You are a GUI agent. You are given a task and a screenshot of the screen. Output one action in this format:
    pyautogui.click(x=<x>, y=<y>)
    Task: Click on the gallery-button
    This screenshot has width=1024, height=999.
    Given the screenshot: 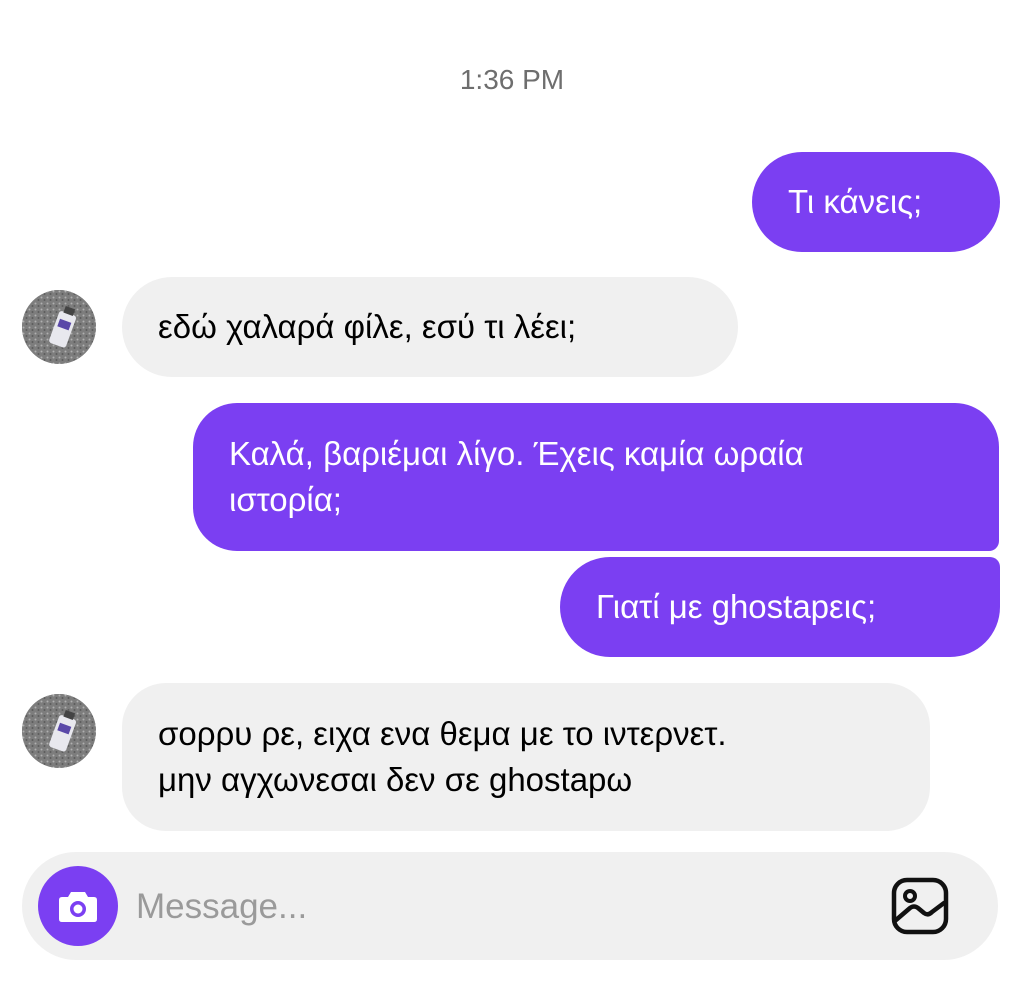 What is the action you would take?
    pyautogui.click(x=920, y=906)
    